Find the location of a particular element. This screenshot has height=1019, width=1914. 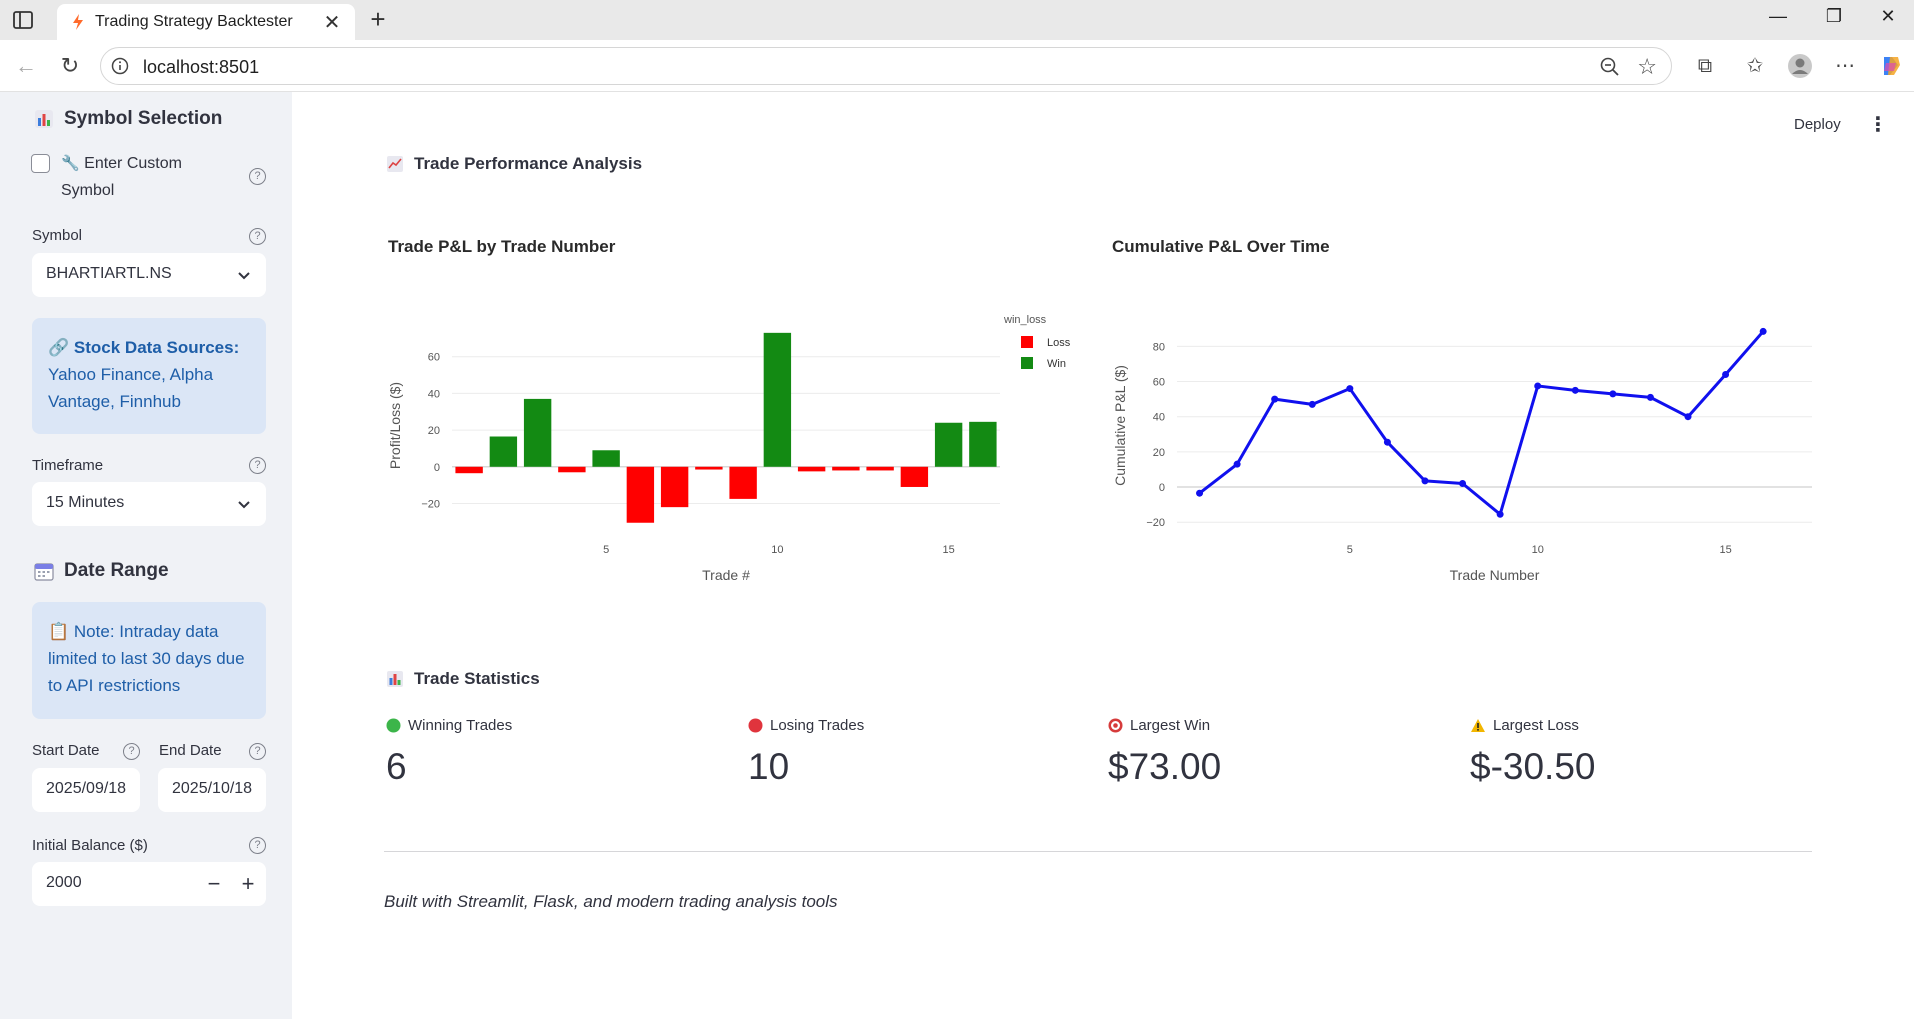

url-text: localhost:8501 is located at coordinates (201, 67).